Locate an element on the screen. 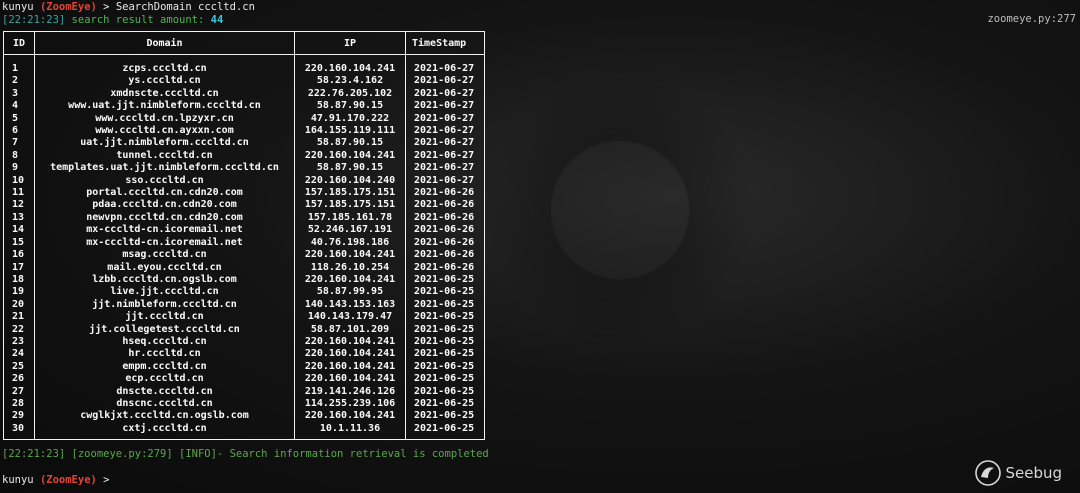 The width and height of the screenshot is (1080, 493). cell-id: 9 is located at coordinates (19, 168).